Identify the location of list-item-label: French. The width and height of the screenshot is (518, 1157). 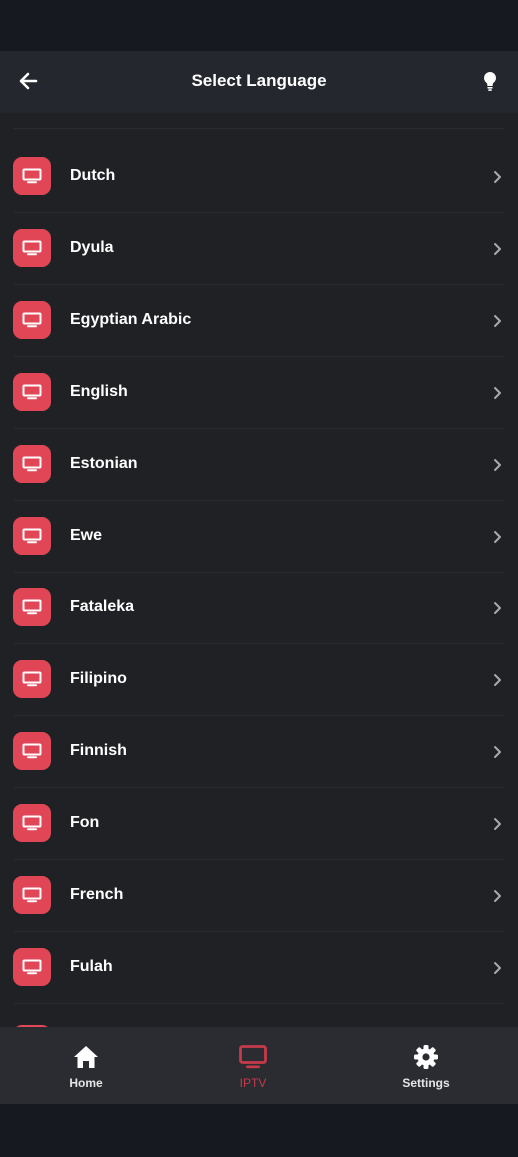
(97, 894).